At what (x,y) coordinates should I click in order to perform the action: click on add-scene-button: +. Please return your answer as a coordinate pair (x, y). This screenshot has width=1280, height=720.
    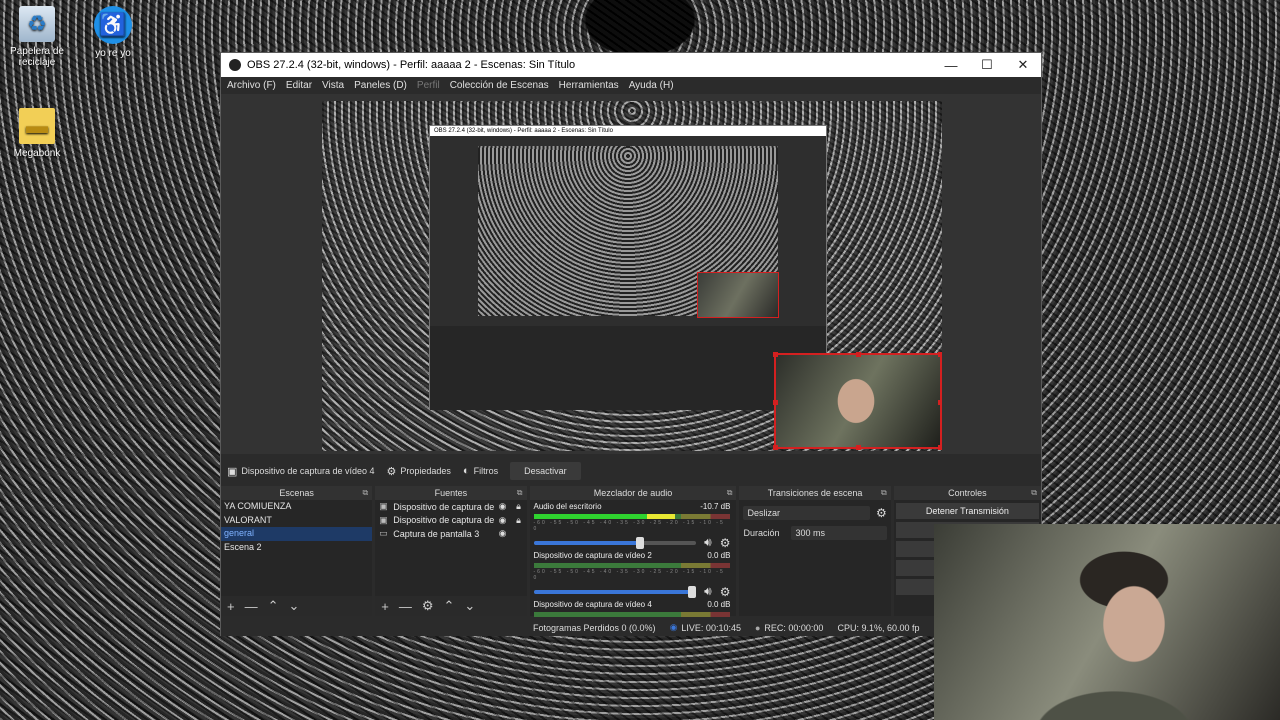
    Looking at the image, I should click on (231, 606).